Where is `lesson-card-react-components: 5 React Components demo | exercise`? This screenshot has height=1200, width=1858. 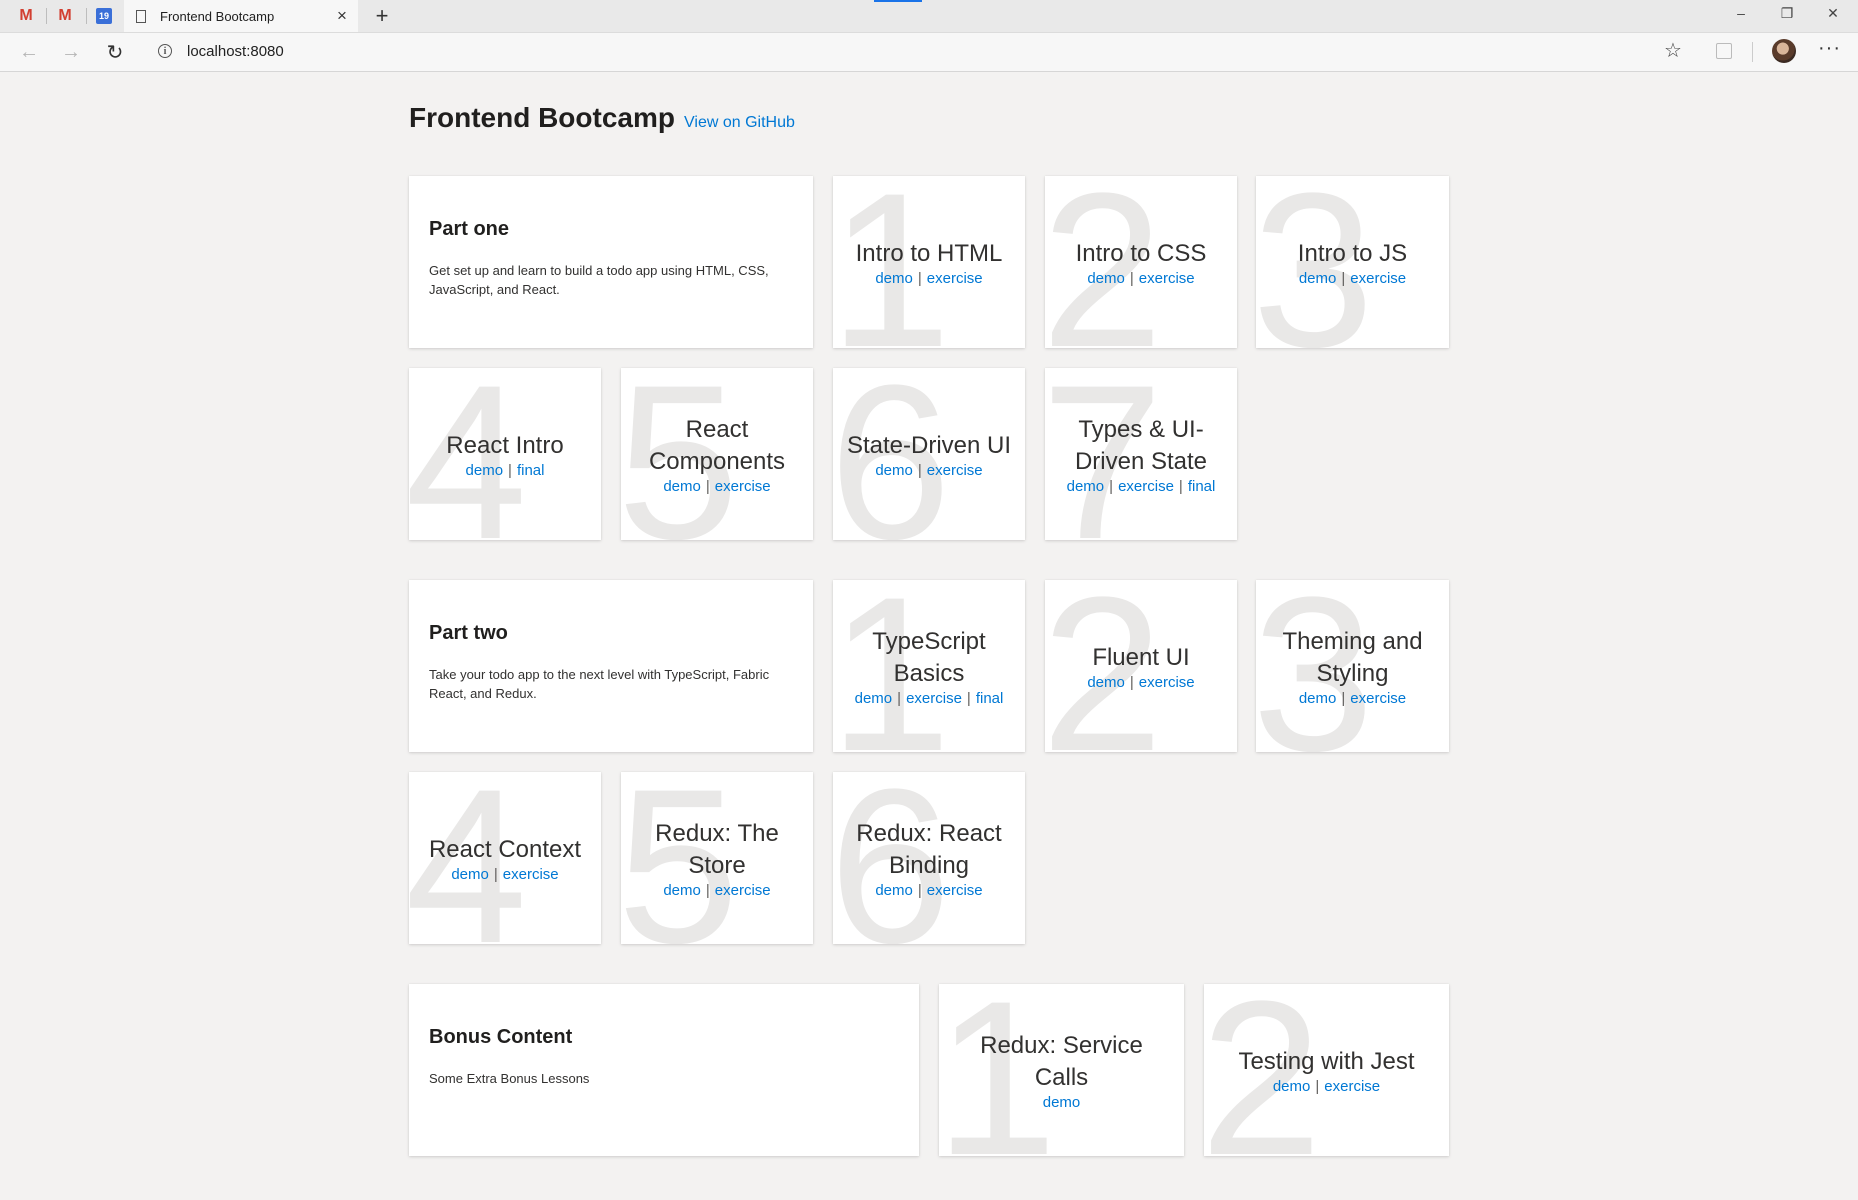
lesson-card-react-components: 5 React Components demo | exercise is located at coordinates (717, 454).